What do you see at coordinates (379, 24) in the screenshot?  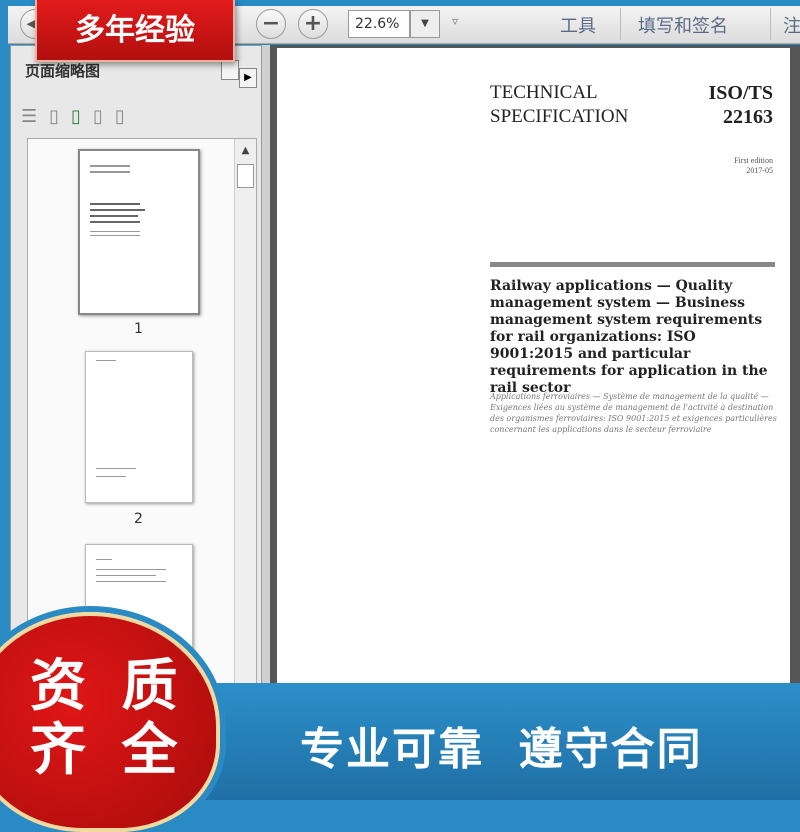 I see `zoom-input: 22.6%` at bounding box center [379, 24].